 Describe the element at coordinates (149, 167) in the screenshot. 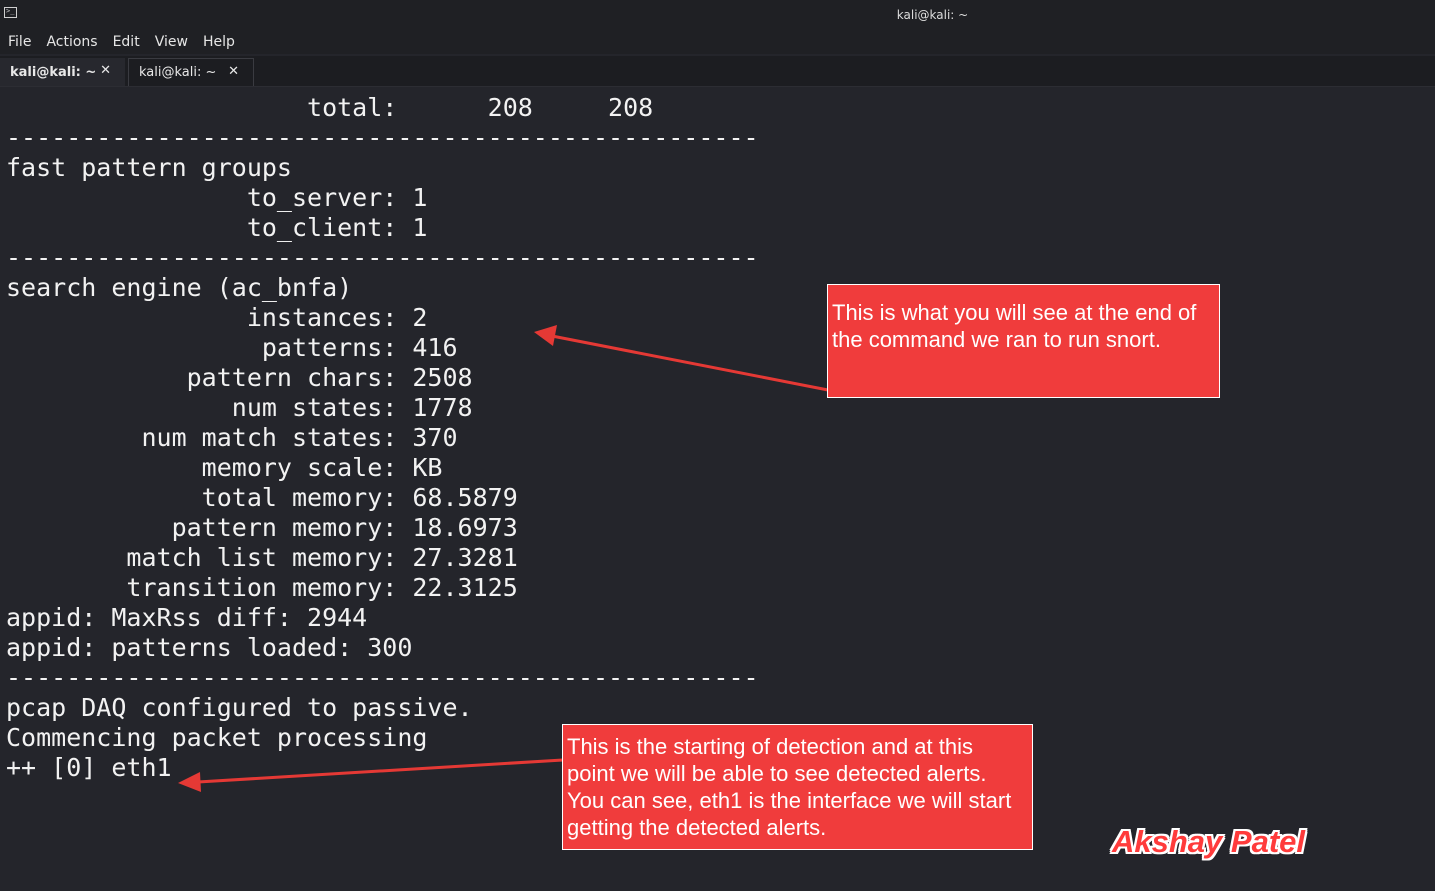

I see `terminal-line: fast pattern groups` at that location.